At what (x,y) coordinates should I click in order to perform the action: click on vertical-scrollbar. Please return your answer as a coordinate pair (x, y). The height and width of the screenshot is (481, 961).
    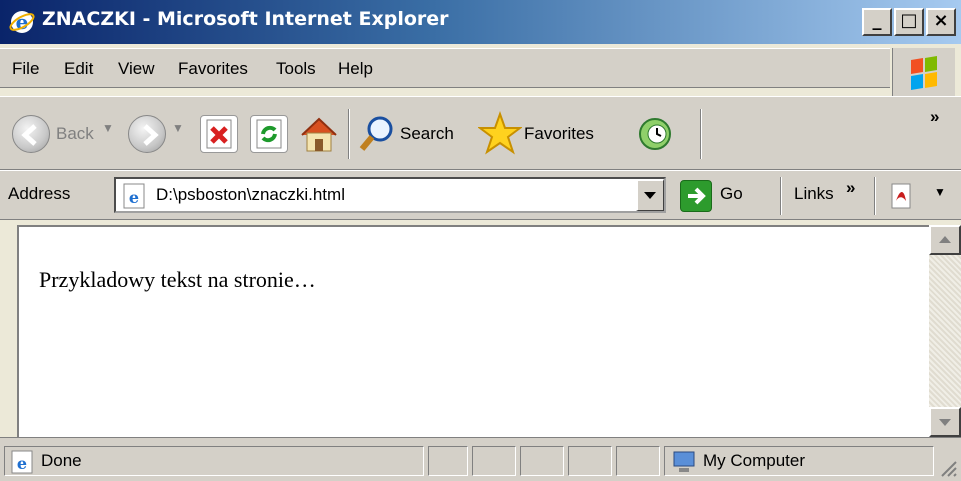
    Looking at the image, I should click on (945, 331).